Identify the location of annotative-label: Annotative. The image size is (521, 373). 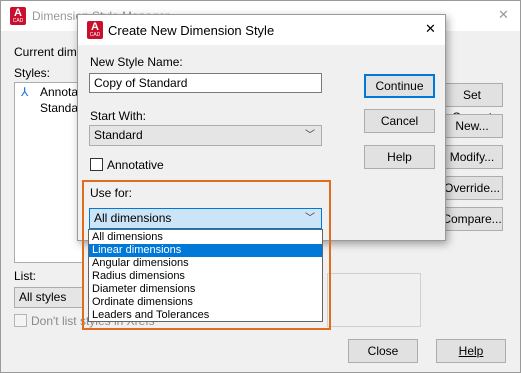
(135, 165).